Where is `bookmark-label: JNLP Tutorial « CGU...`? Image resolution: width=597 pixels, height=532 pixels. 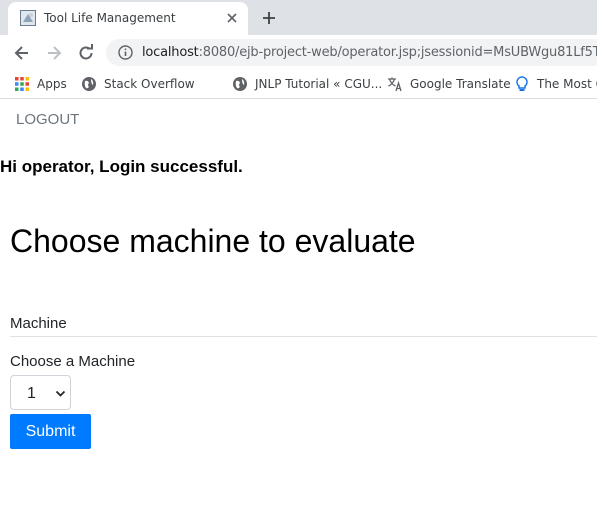 bookmark-label: JNLP Tutorial « CGU... is located at coordinates (319, 84).